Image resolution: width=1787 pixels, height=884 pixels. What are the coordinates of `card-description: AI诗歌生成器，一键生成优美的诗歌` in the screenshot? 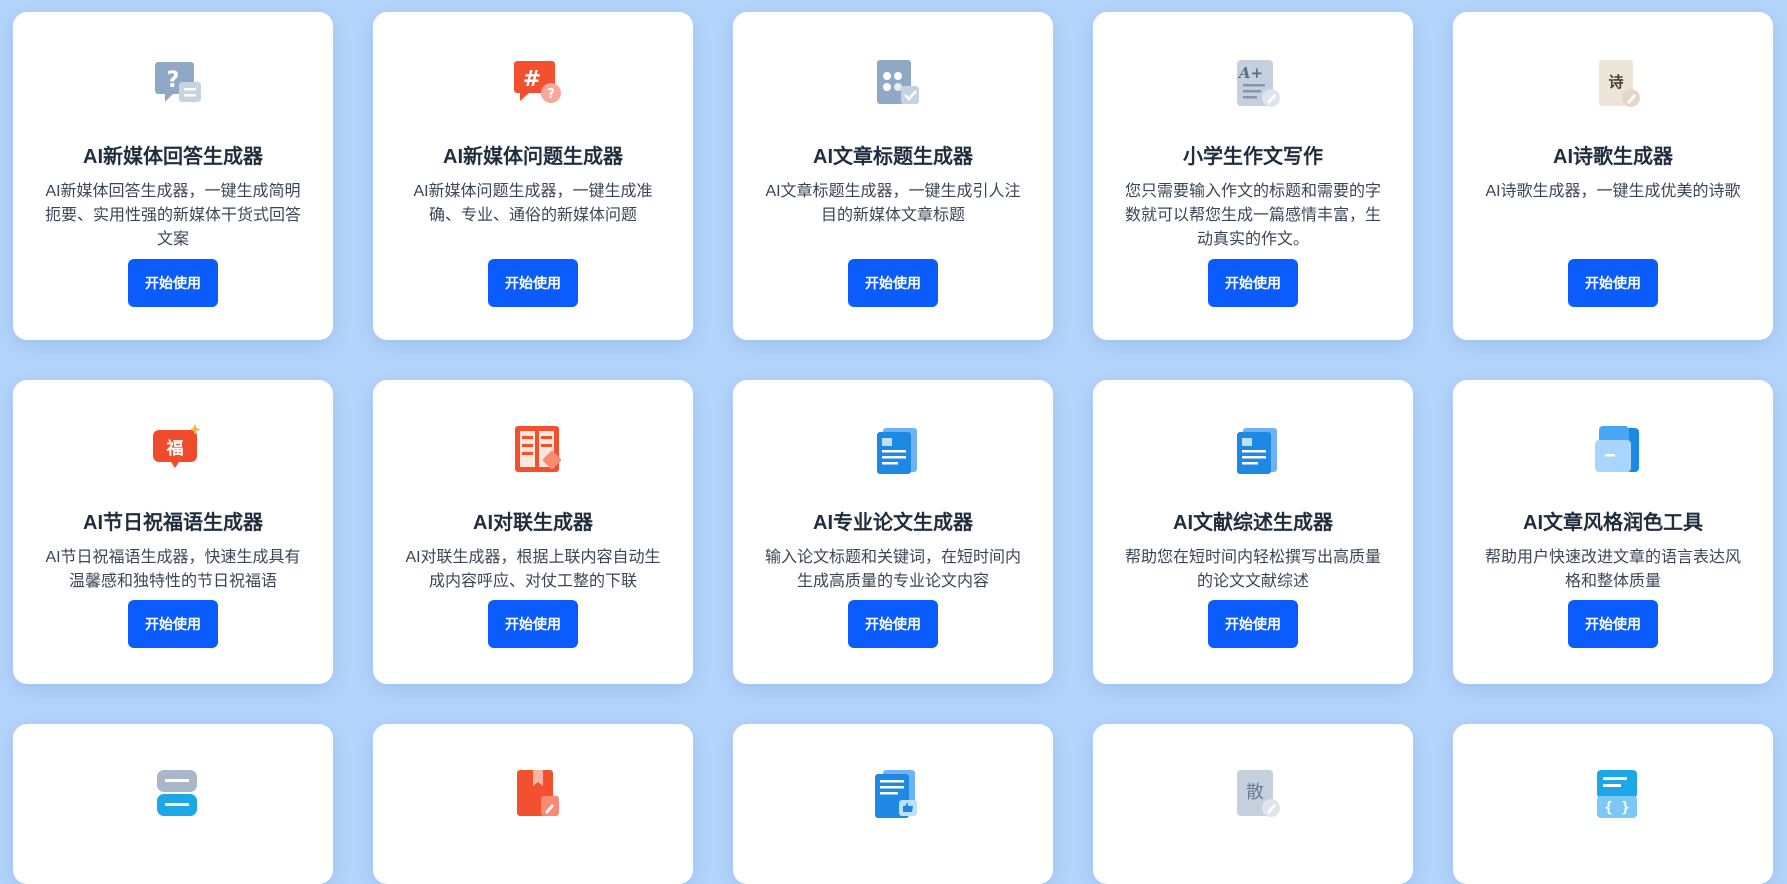 It's located at (1613, 191).